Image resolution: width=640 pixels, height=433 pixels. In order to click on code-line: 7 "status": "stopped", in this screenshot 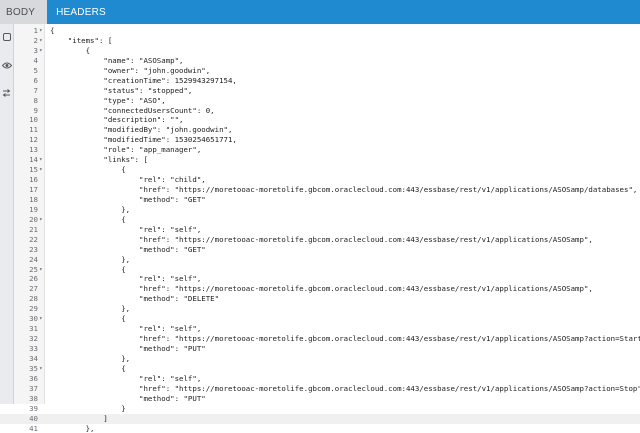, I will do `click(320, 91)`.